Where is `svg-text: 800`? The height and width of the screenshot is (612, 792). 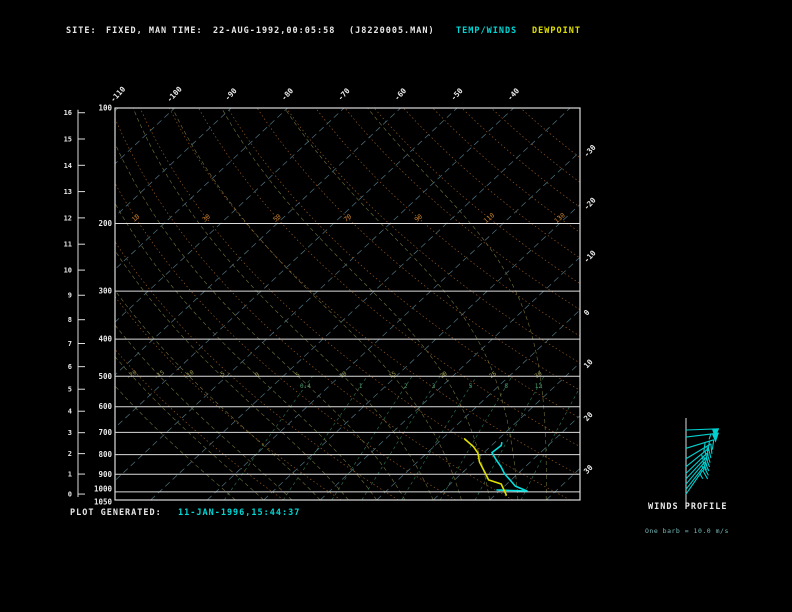
svg-text: 800 is located at coordinates (105, 454).